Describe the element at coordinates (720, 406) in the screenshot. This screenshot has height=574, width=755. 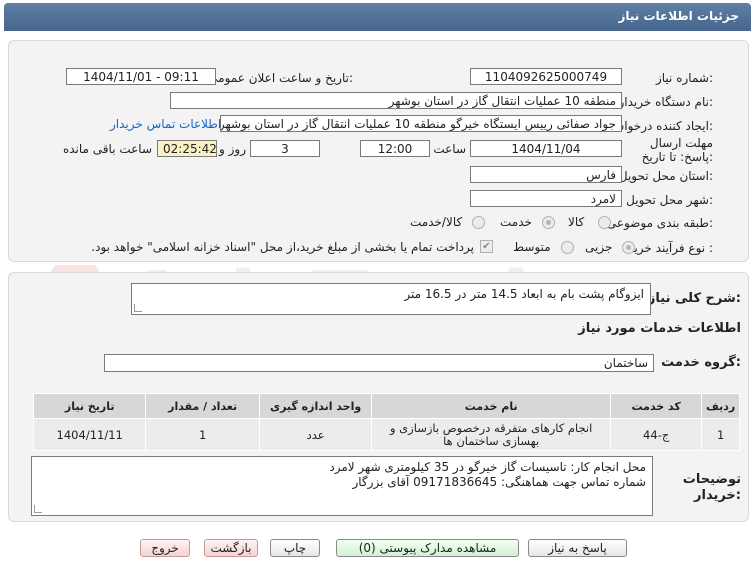
I see `col-row-number: ردیف` at that location.